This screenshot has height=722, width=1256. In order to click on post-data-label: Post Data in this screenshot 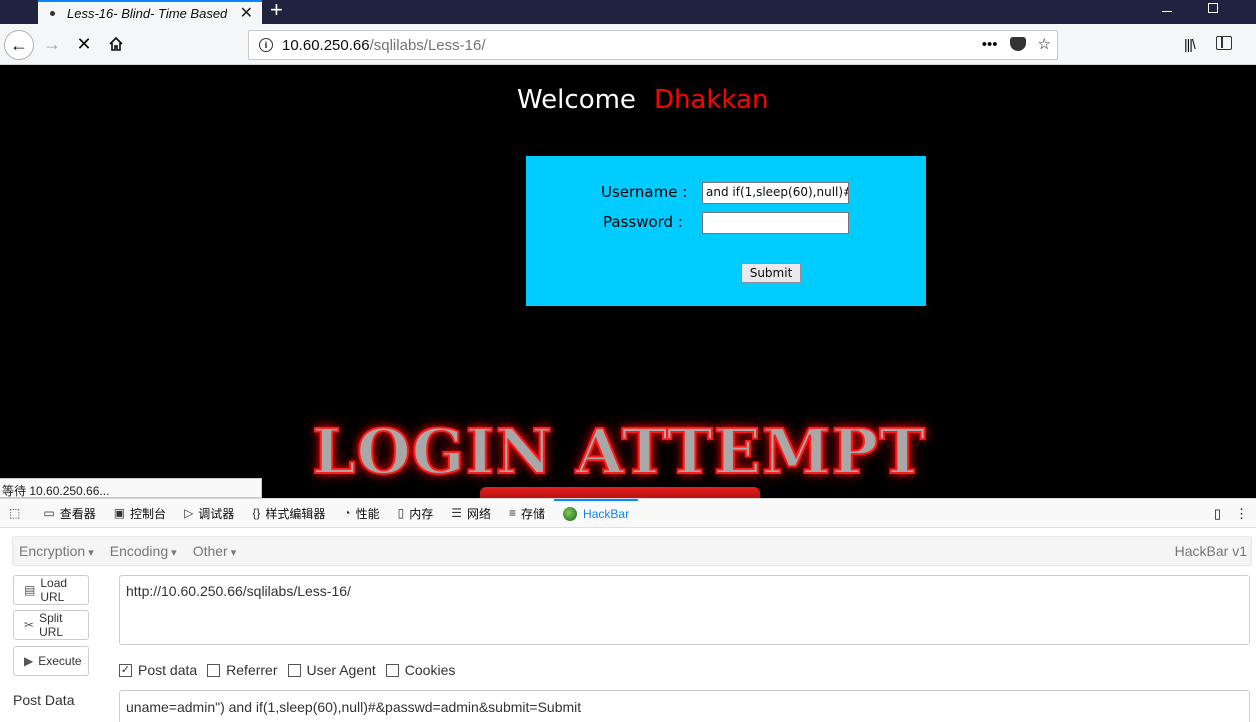, I will do `click(44, 700)`.